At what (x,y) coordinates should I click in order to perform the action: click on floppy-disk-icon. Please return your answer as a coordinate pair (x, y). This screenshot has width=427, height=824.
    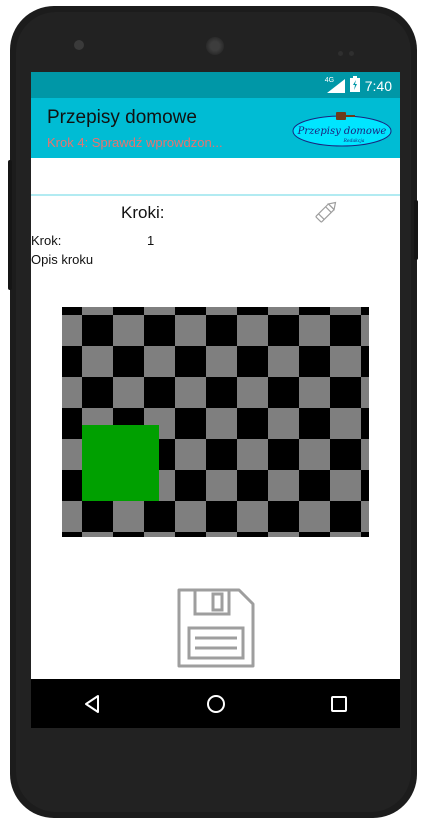
    Looking at the image, I should click on (216, 628).